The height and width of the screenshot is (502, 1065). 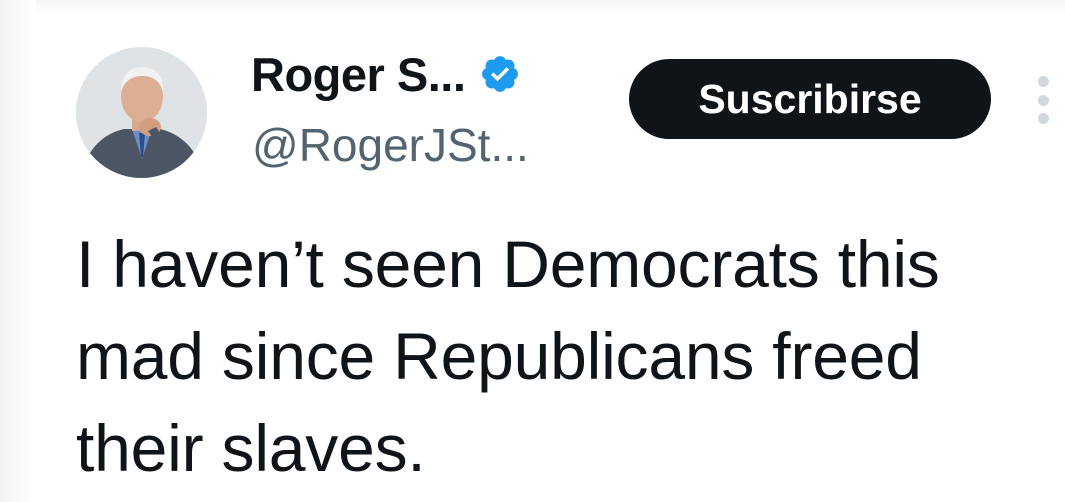 I want to click on avatar-photo, so click(x=141, y=112).